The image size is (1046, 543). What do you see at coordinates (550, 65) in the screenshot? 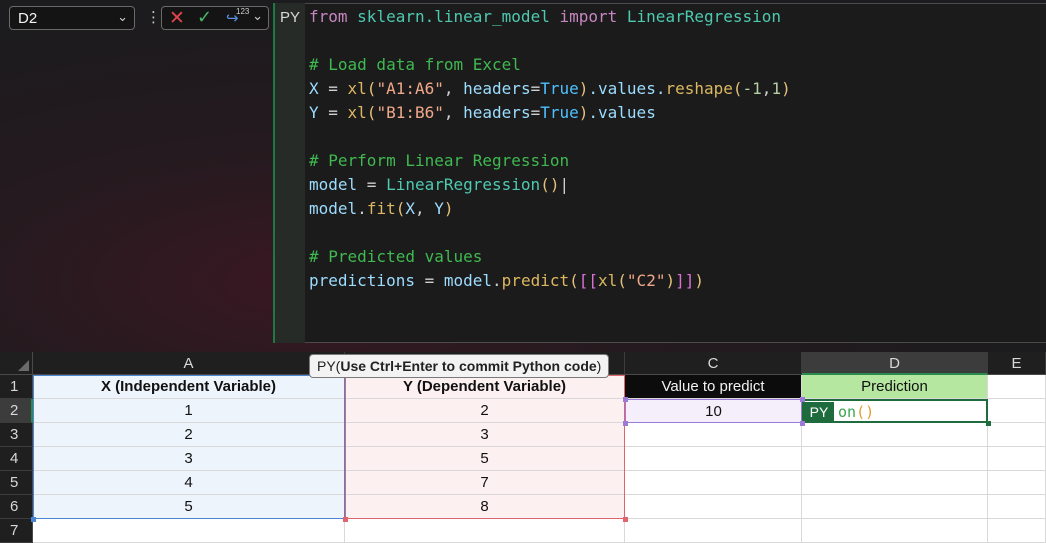
I see `code-line: # Load data from Excel` at bounding box center [550, 65].